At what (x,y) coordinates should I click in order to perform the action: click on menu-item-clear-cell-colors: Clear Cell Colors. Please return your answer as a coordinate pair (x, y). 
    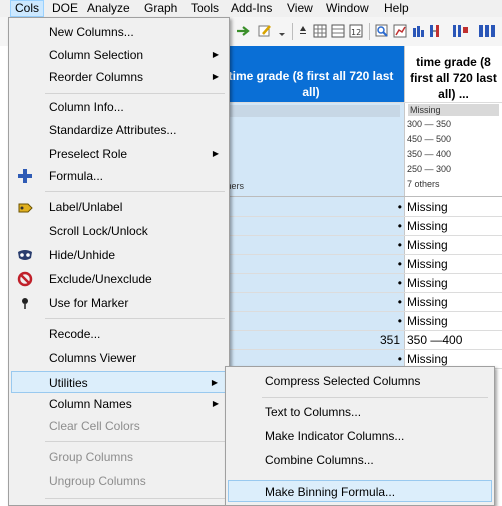
    Looking at the image, I should click on (119, 426).